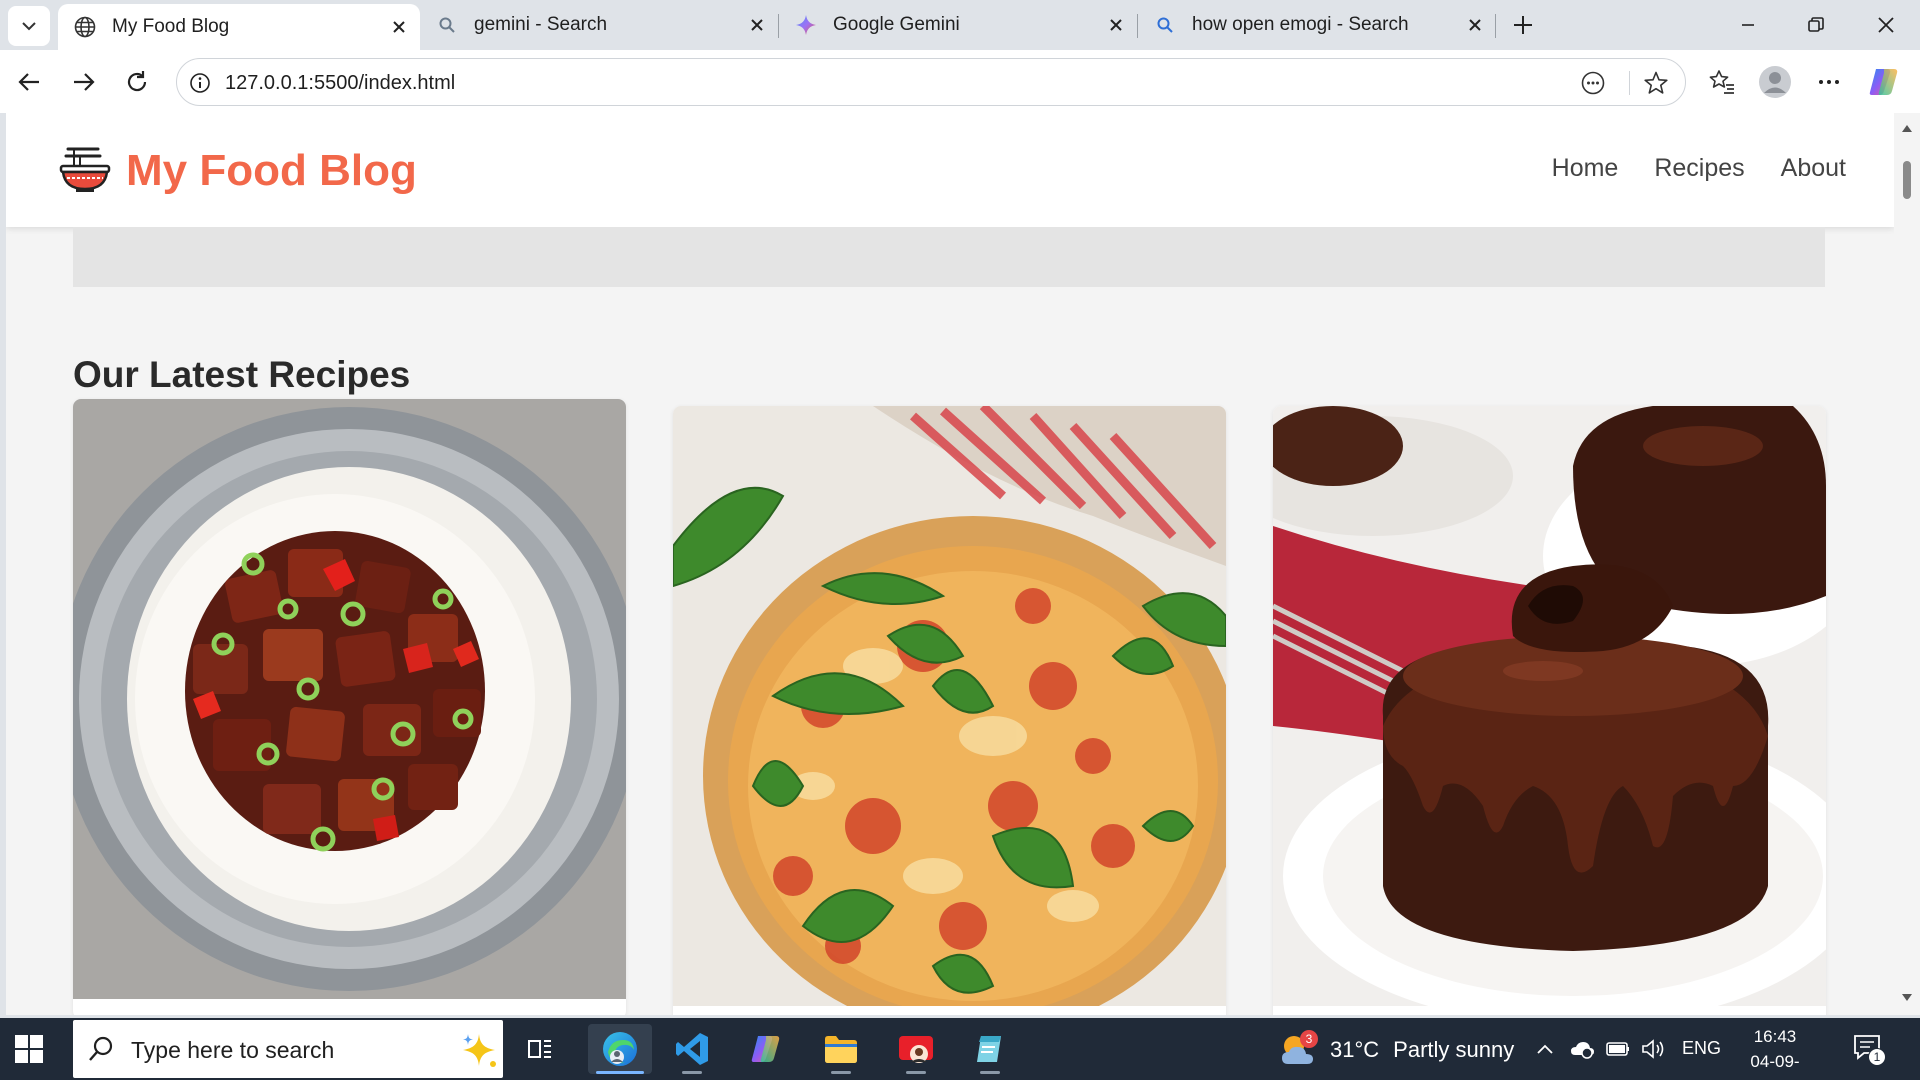  What do you see at coordinates (1877, 1057) in the screenshot?
I see `notification-count: 1` at bounding box center [1877, 1057].